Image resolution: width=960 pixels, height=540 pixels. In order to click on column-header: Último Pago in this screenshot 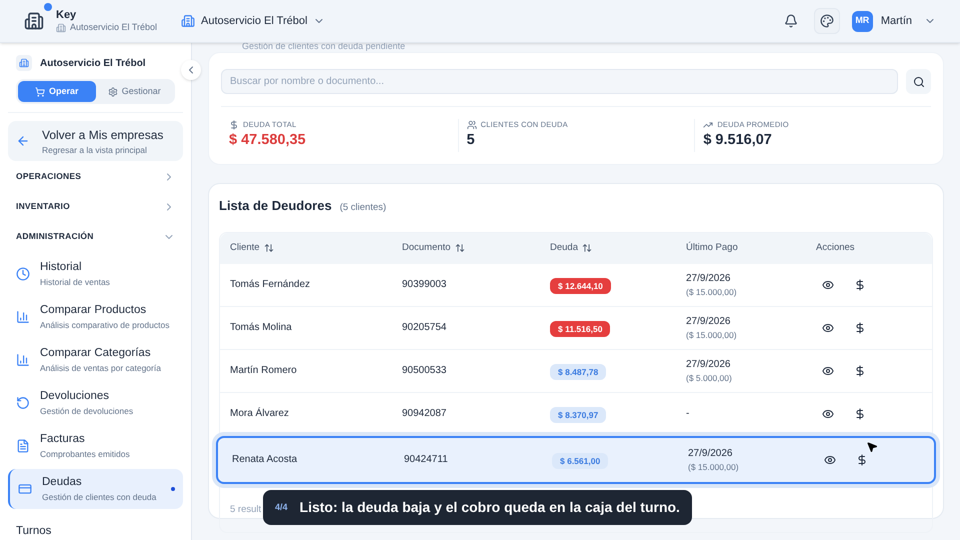, I will do `click(712, 247)`.